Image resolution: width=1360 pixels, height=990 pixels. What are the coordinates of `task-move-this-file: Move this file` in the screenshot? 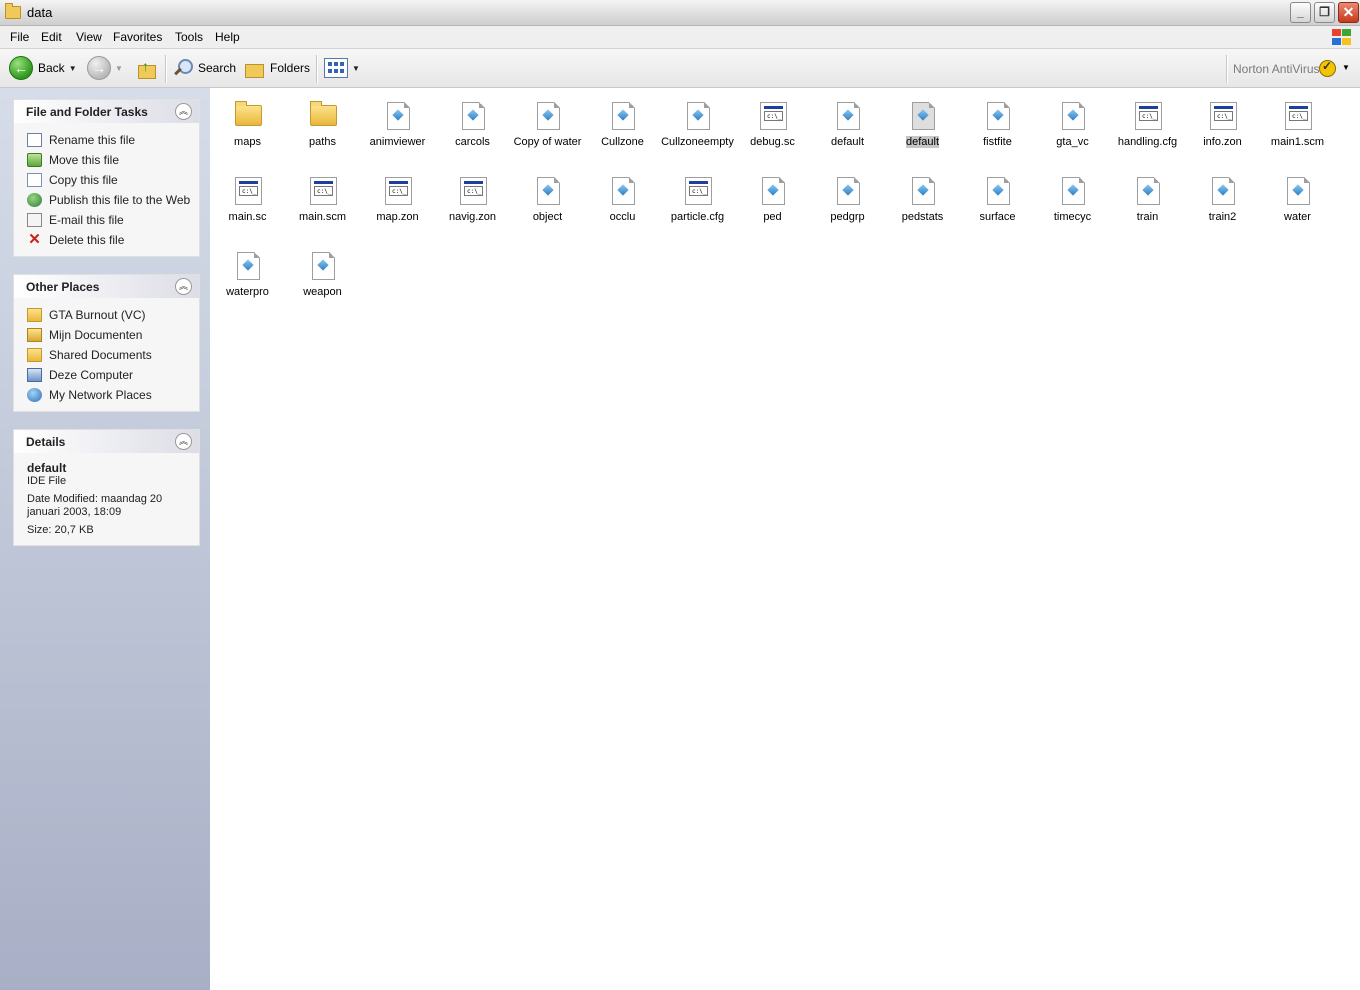 It's located at (106, 160).